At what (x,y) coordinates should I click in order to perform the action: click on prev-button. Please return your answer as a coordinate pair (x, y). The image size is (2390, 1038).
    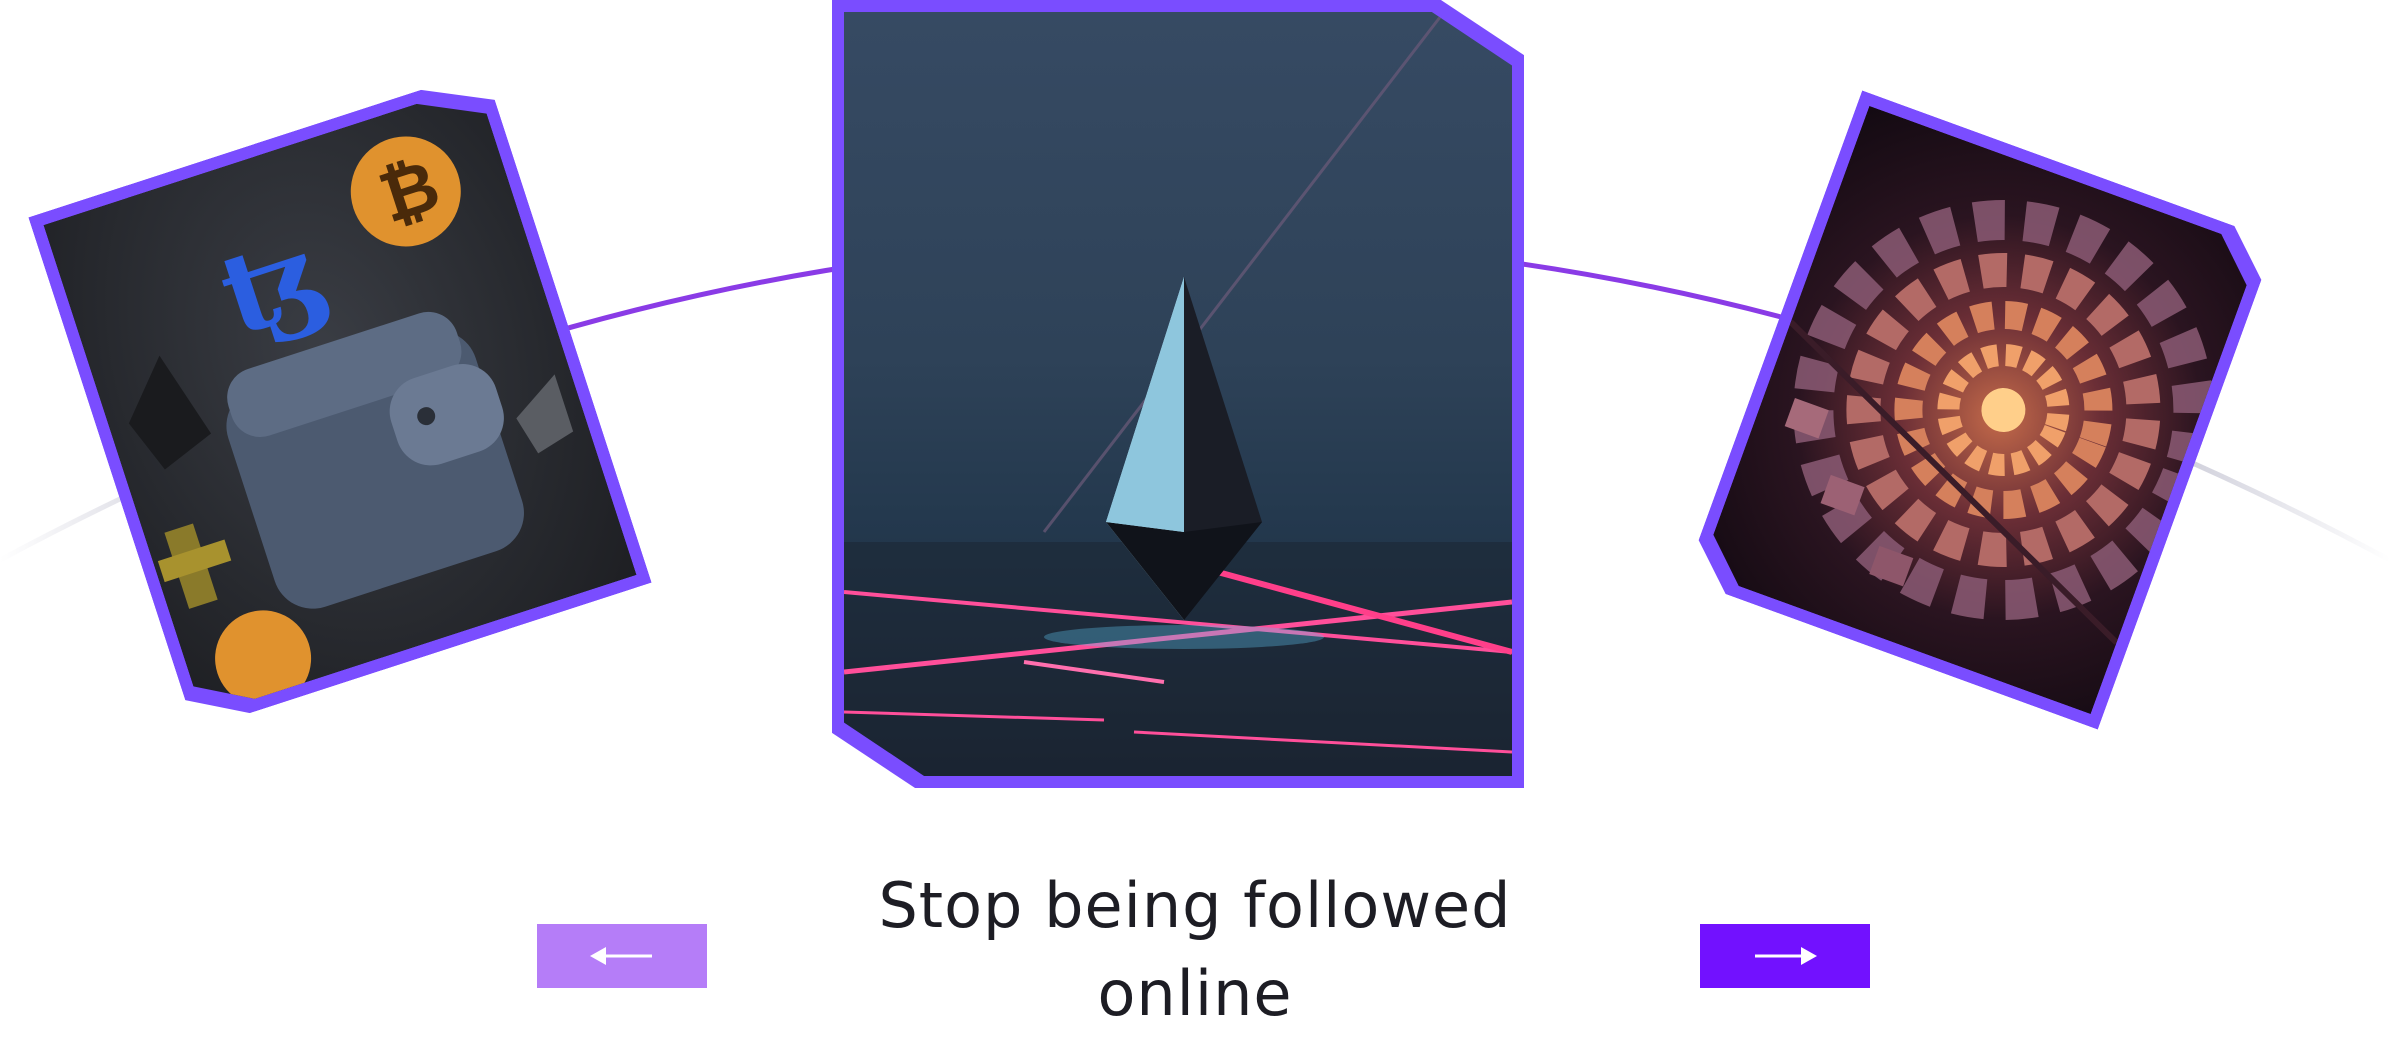
    Looking at the image, I should click on (622, 956).